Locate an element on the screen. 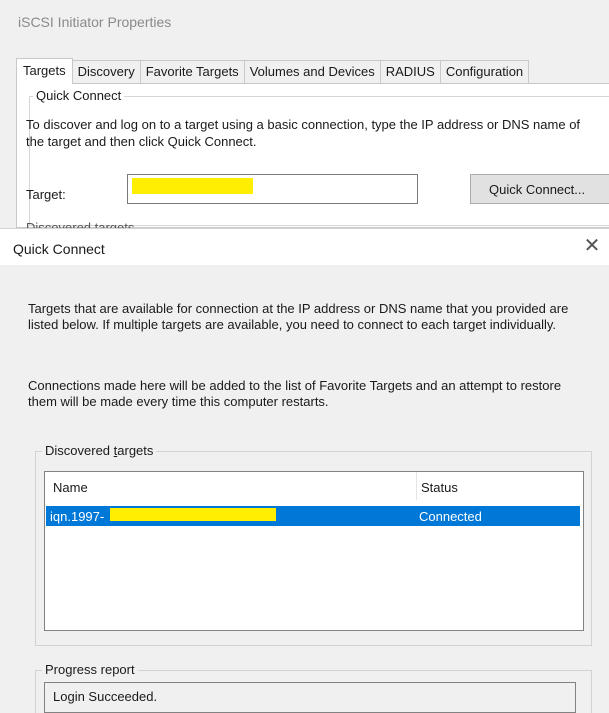 This screenshot has height=713, width=609. dialog-title-bar: Quick Connect ✕ is located at coordinates (304, 247).